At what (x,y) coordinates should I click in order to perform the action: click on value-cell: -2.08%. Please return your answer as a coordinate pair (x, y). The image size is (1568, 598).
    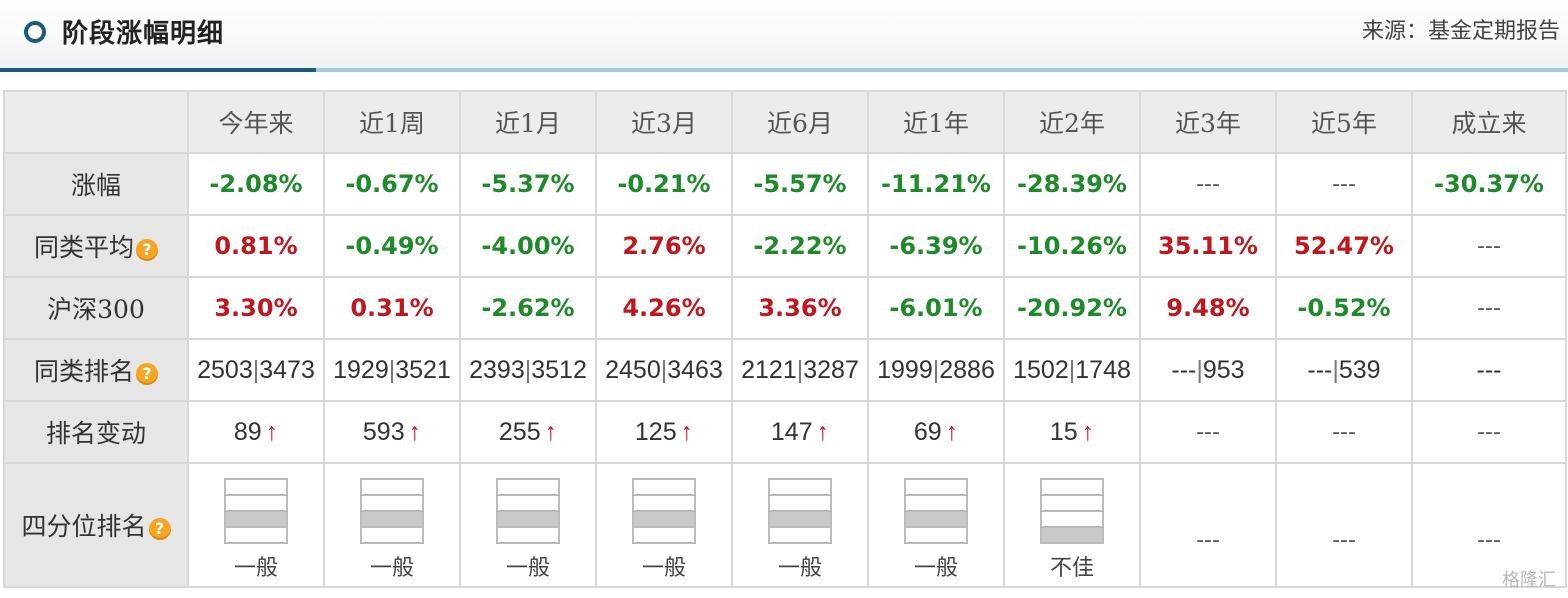
    Looking at the image, I should click on (256, 184).